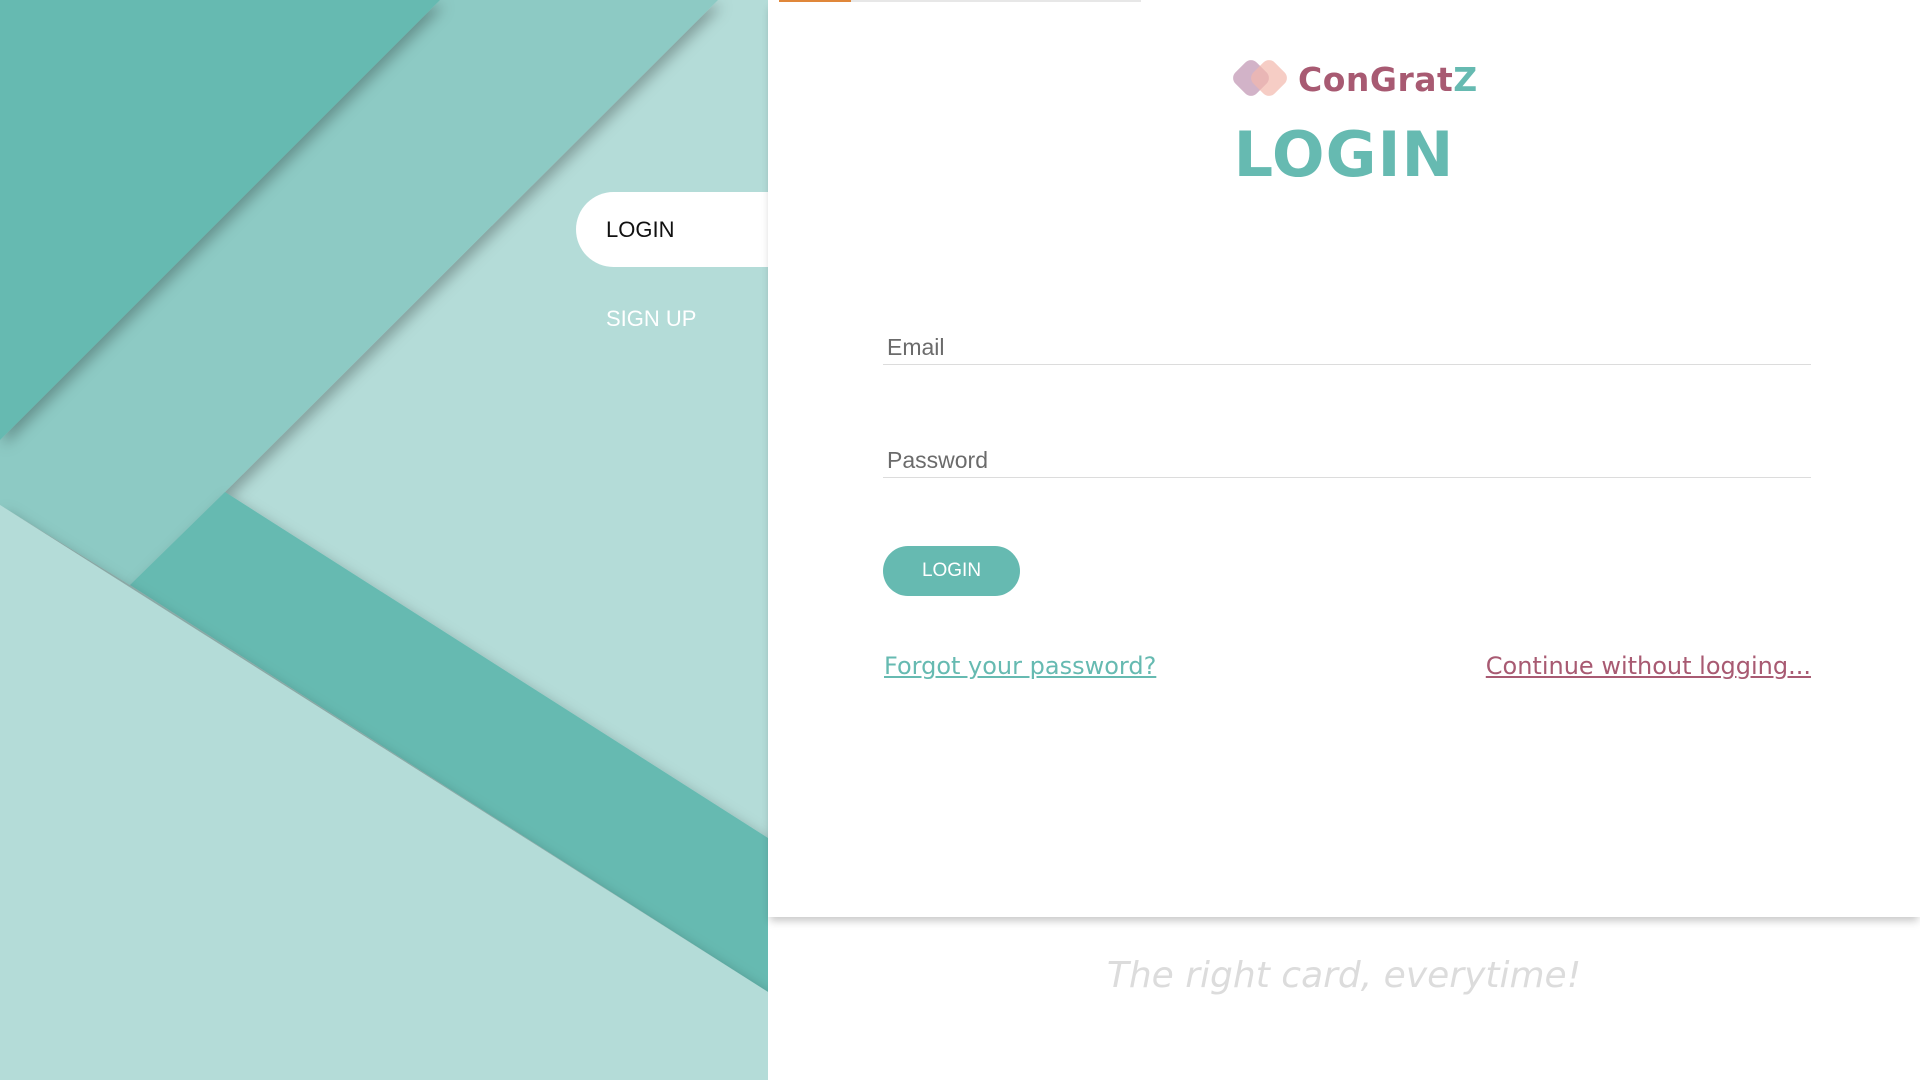  Describe the element at coordinates (815, 1) in the screenshot. I see `top-progress-fill` at that location.